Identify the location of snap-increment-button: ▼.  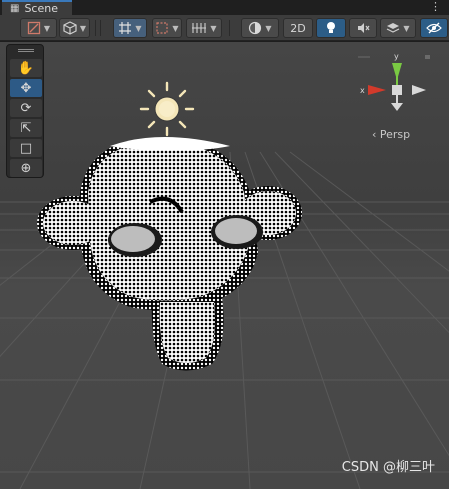
(167, 28).